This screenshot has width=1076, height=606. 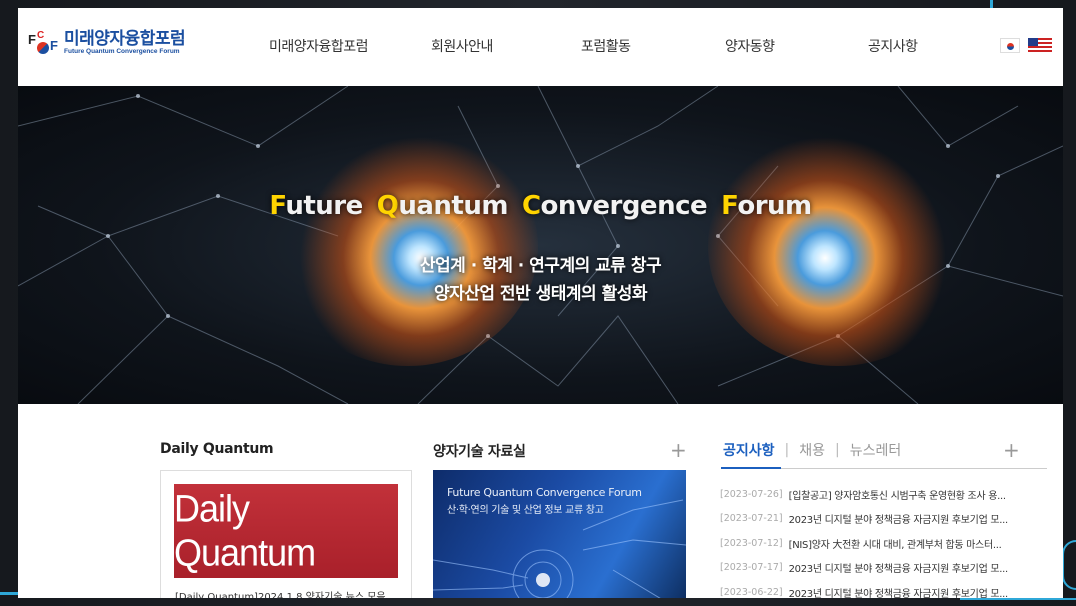 What do you see at coordinates (1018, 599) in the screenshot?
I see `frame-accent-line` at bounding box center [1018, 599].